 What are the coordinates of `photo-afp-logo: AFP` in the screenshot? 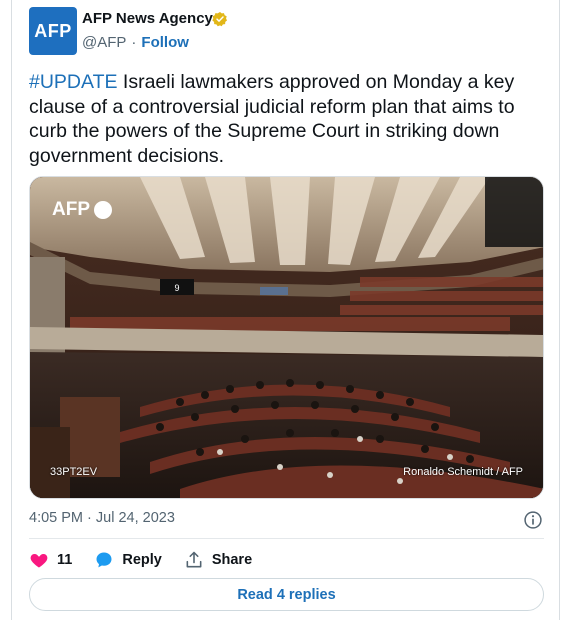 It's located at (82, 210).